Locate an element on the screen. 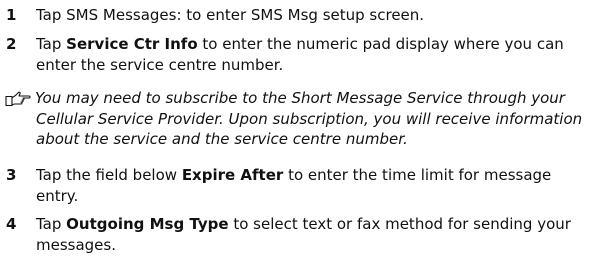 Image resolution: width=609 pixels, height=269 pixels. ui-term: Service Ctr Info is located at coordinates (132, 44).